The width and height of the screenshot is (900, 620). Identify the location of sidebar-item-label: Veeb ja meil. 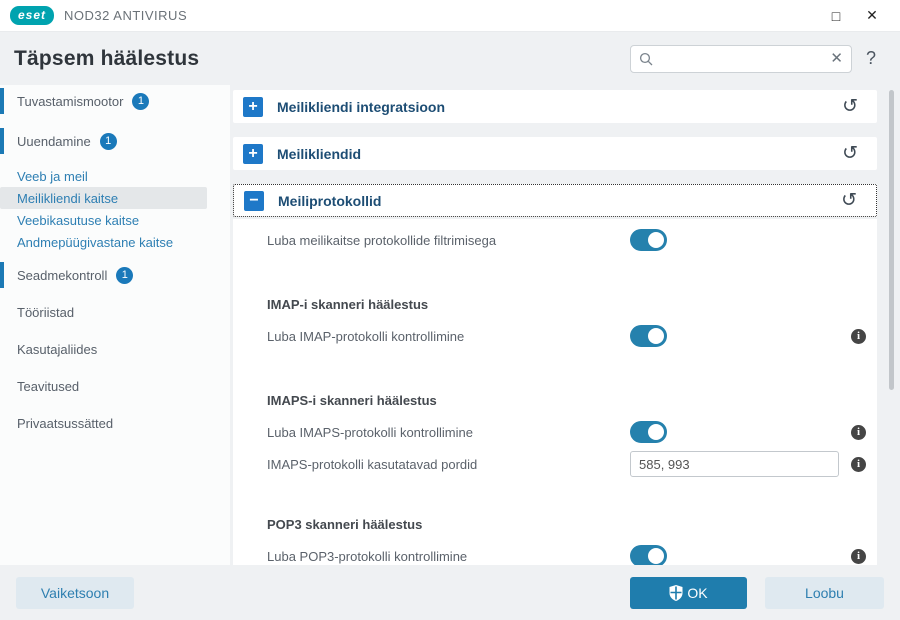
(52, 176).